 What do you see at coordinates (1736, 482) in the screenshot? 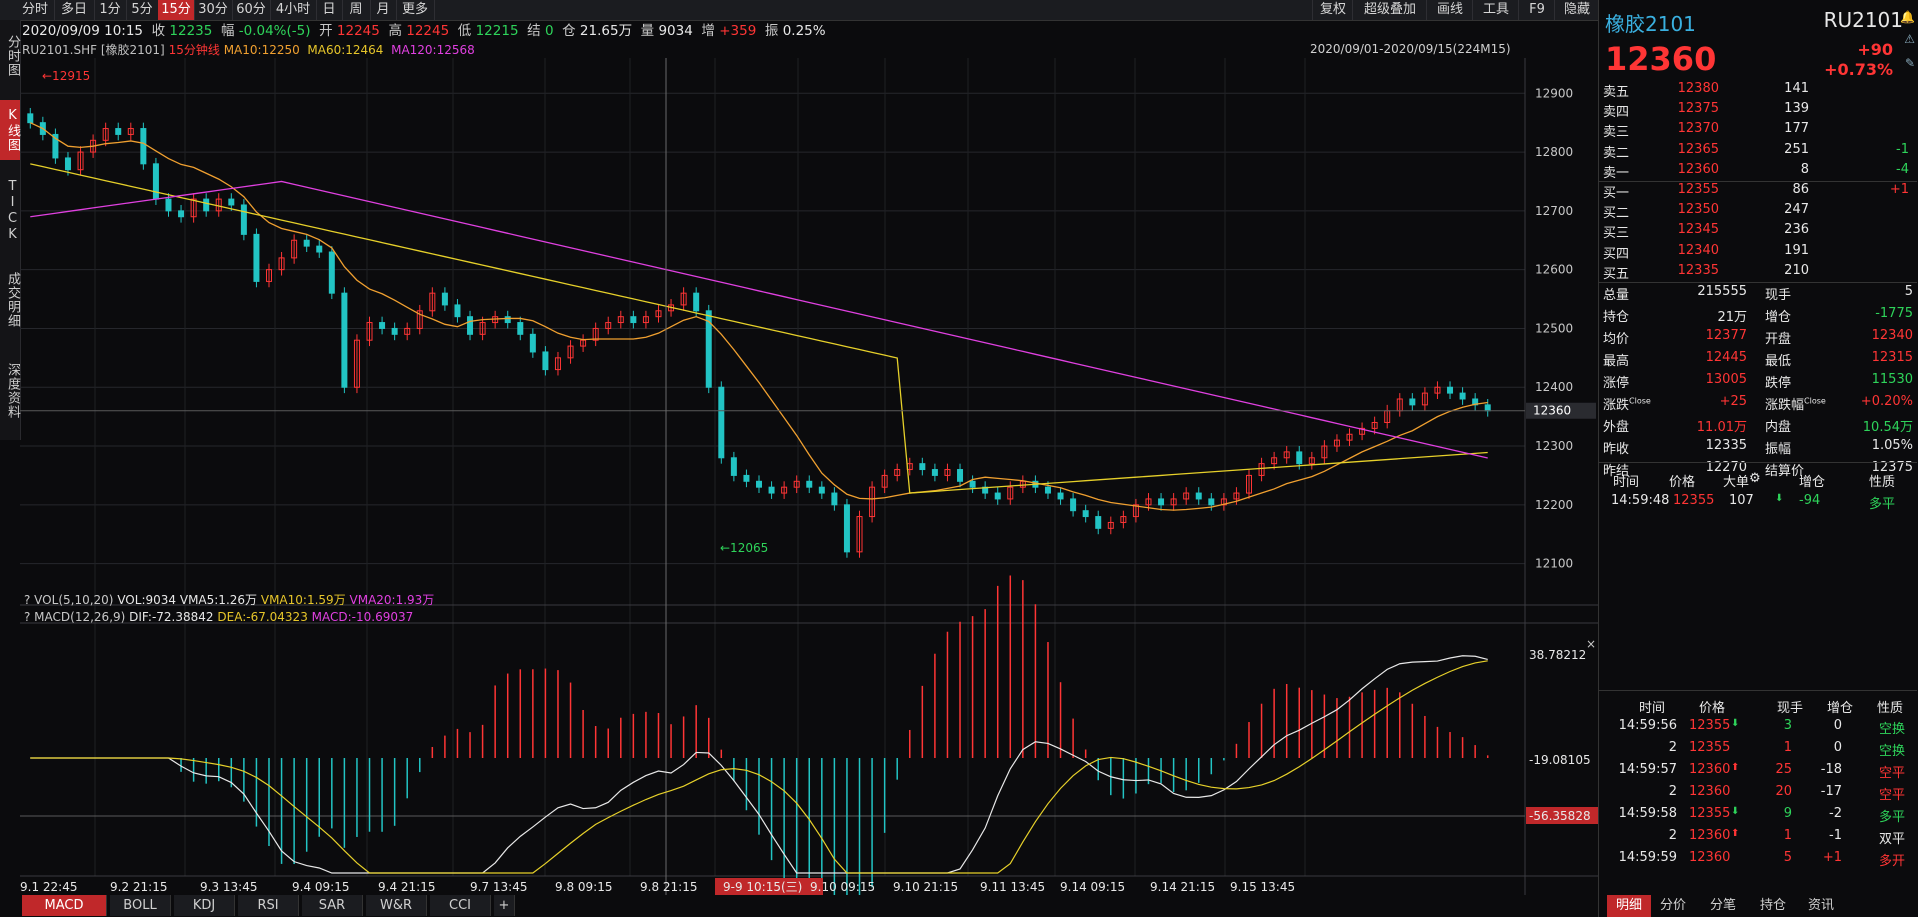
I see `big-order-col: 大单` at bounding box center [1736, 482].